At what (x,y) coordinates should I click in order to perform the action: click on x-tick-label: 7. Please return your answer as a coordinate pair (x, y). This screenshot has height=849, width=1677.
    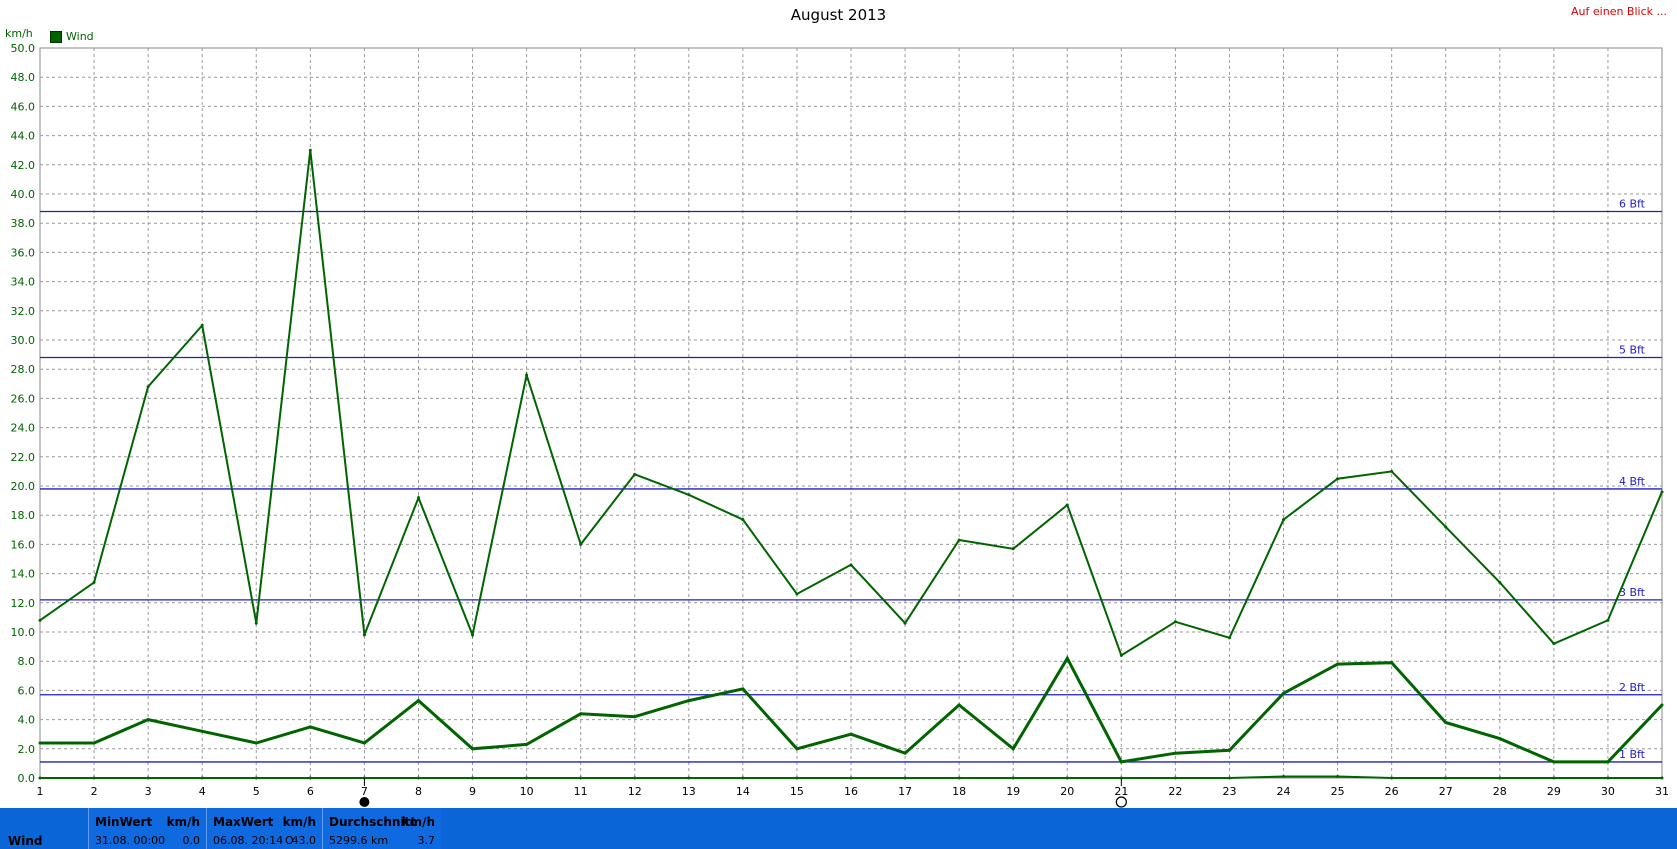
    Looking at the image, I should click on (364, 791).